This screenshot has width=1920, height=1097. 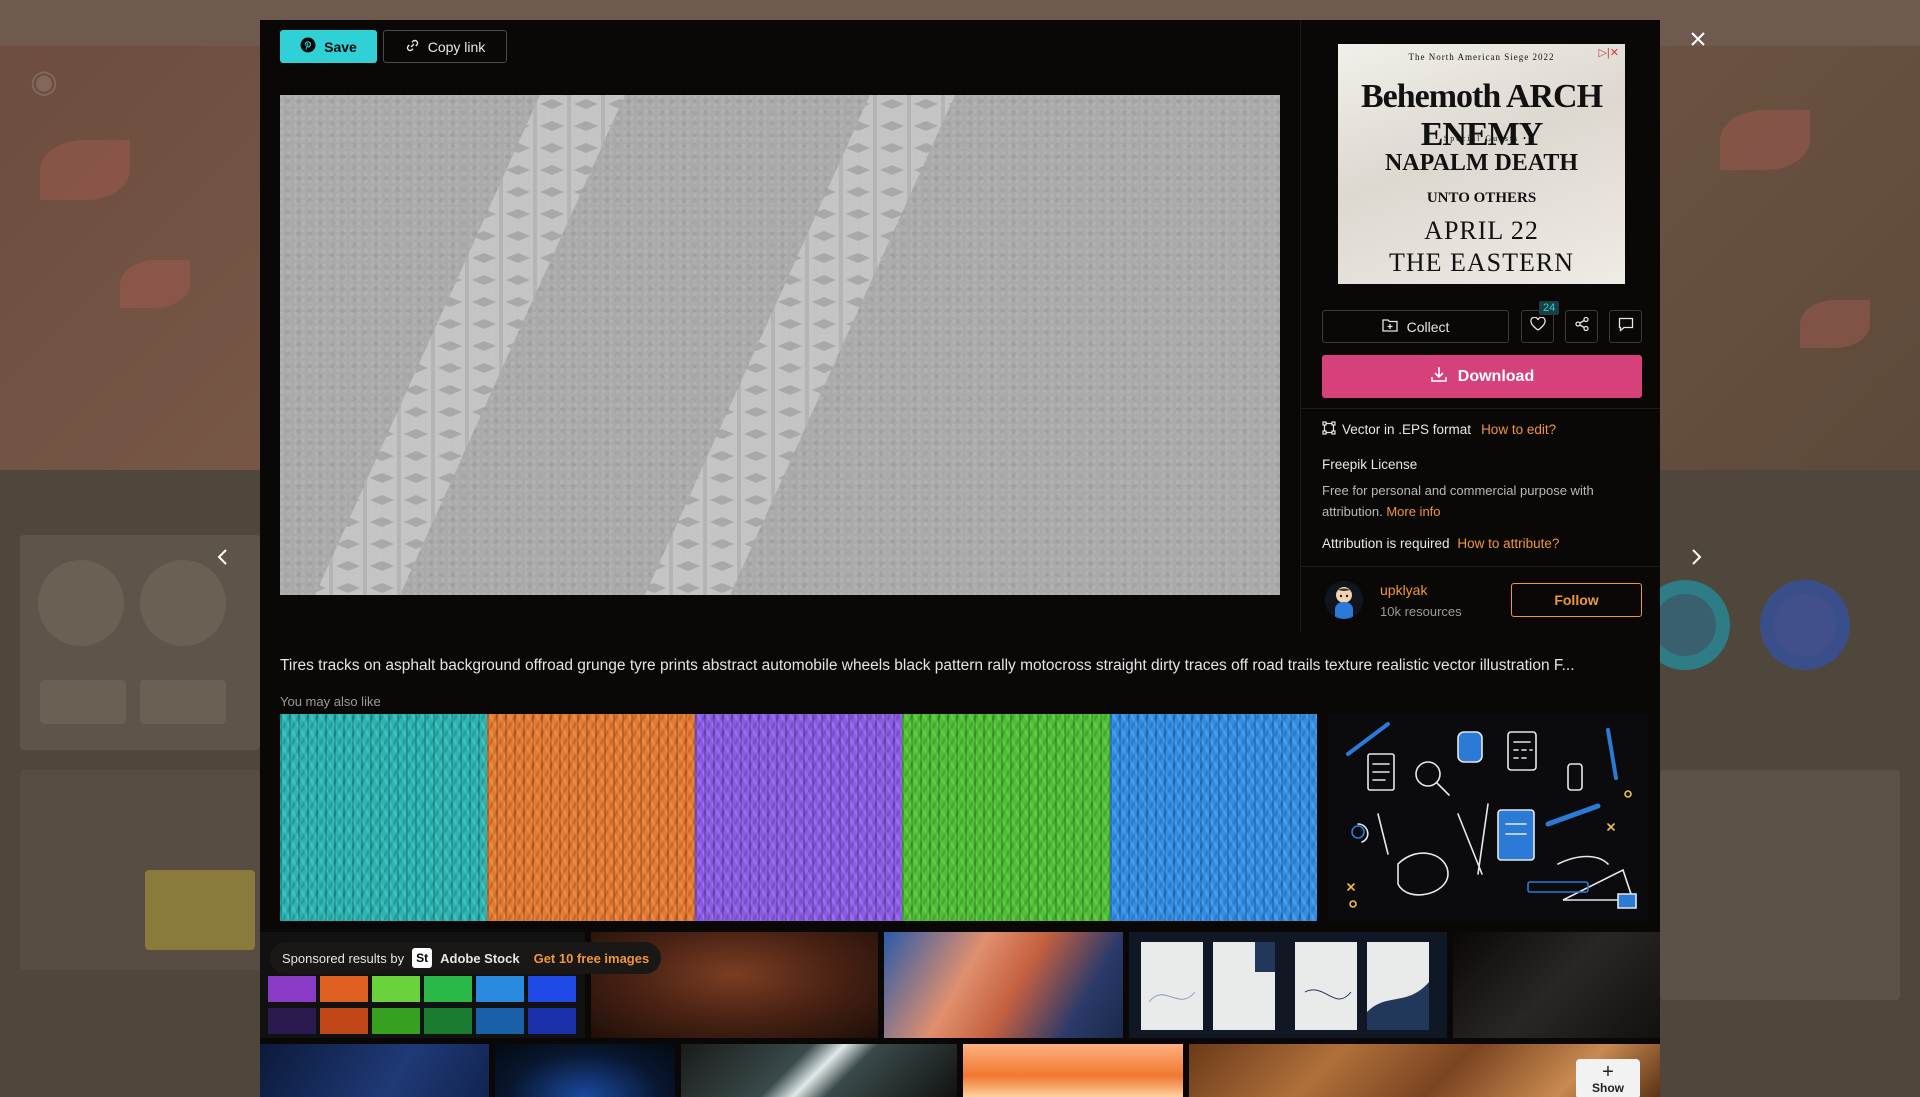 What do you see at coordinates (1481, 198) in the screenshot?
I see `ad-guest-2: UNTO OTHERS` at bounding box center [1481, 198].